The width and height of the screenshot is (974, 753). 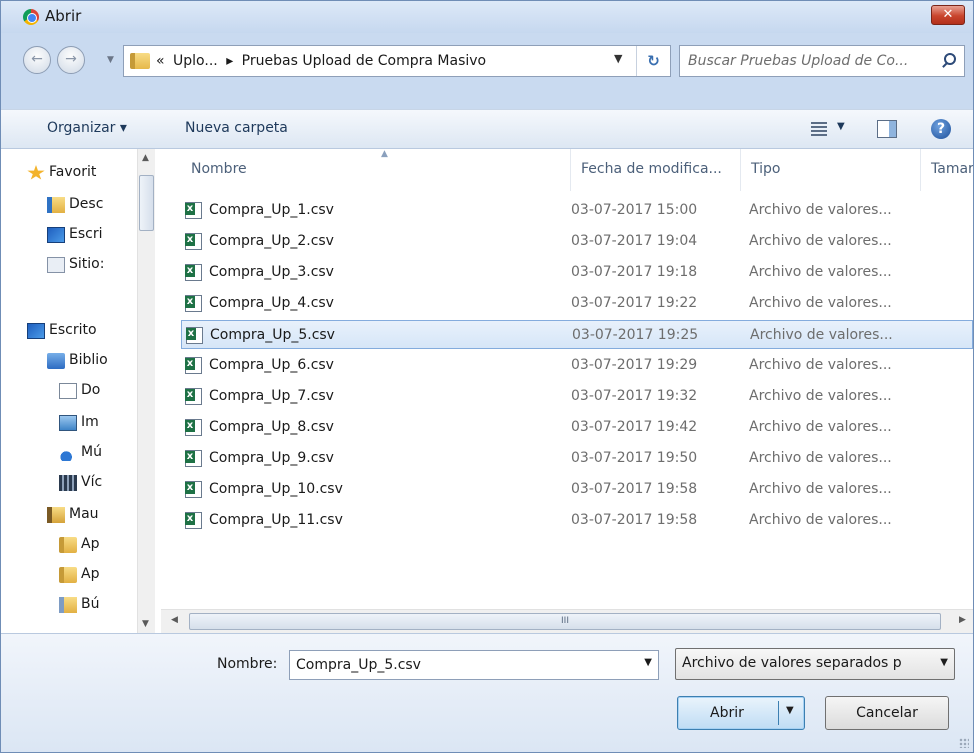 What do you see at coordinates (487, 17) in the screenshot?
I see `title-bar: Abrir ✕` at bounding box center [487, 17].